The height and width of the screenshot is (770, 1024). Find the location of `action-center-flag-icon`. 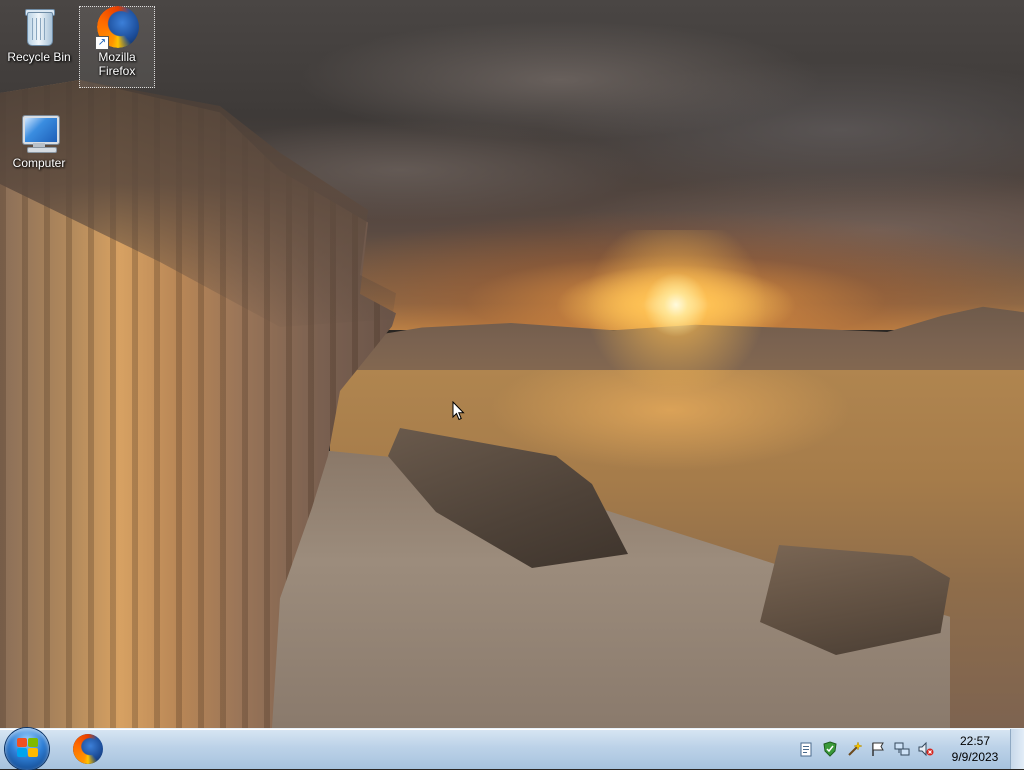

action-center-flag-icon is located at coordinates (878, 749).